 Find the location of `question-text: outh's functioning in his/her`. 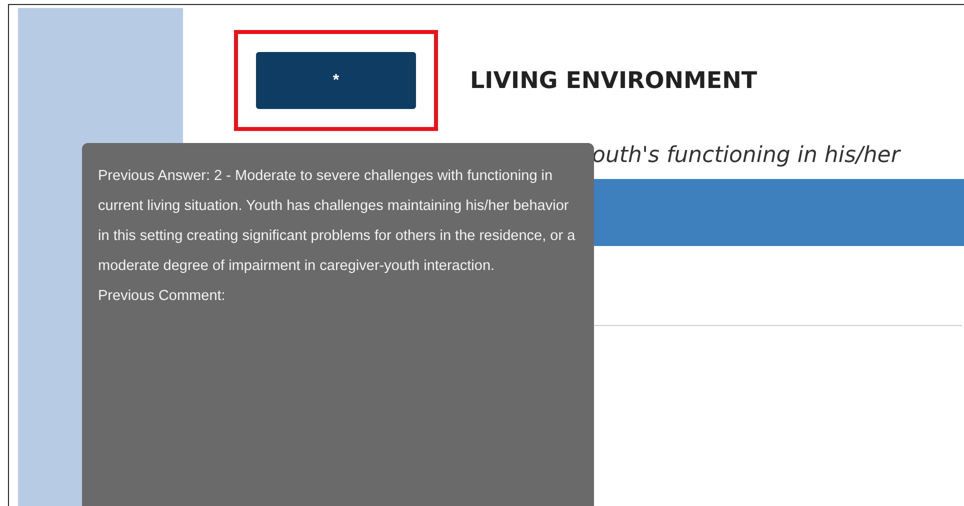

question-text: outh's functioning in his/her is located at coordinates (747, 155).